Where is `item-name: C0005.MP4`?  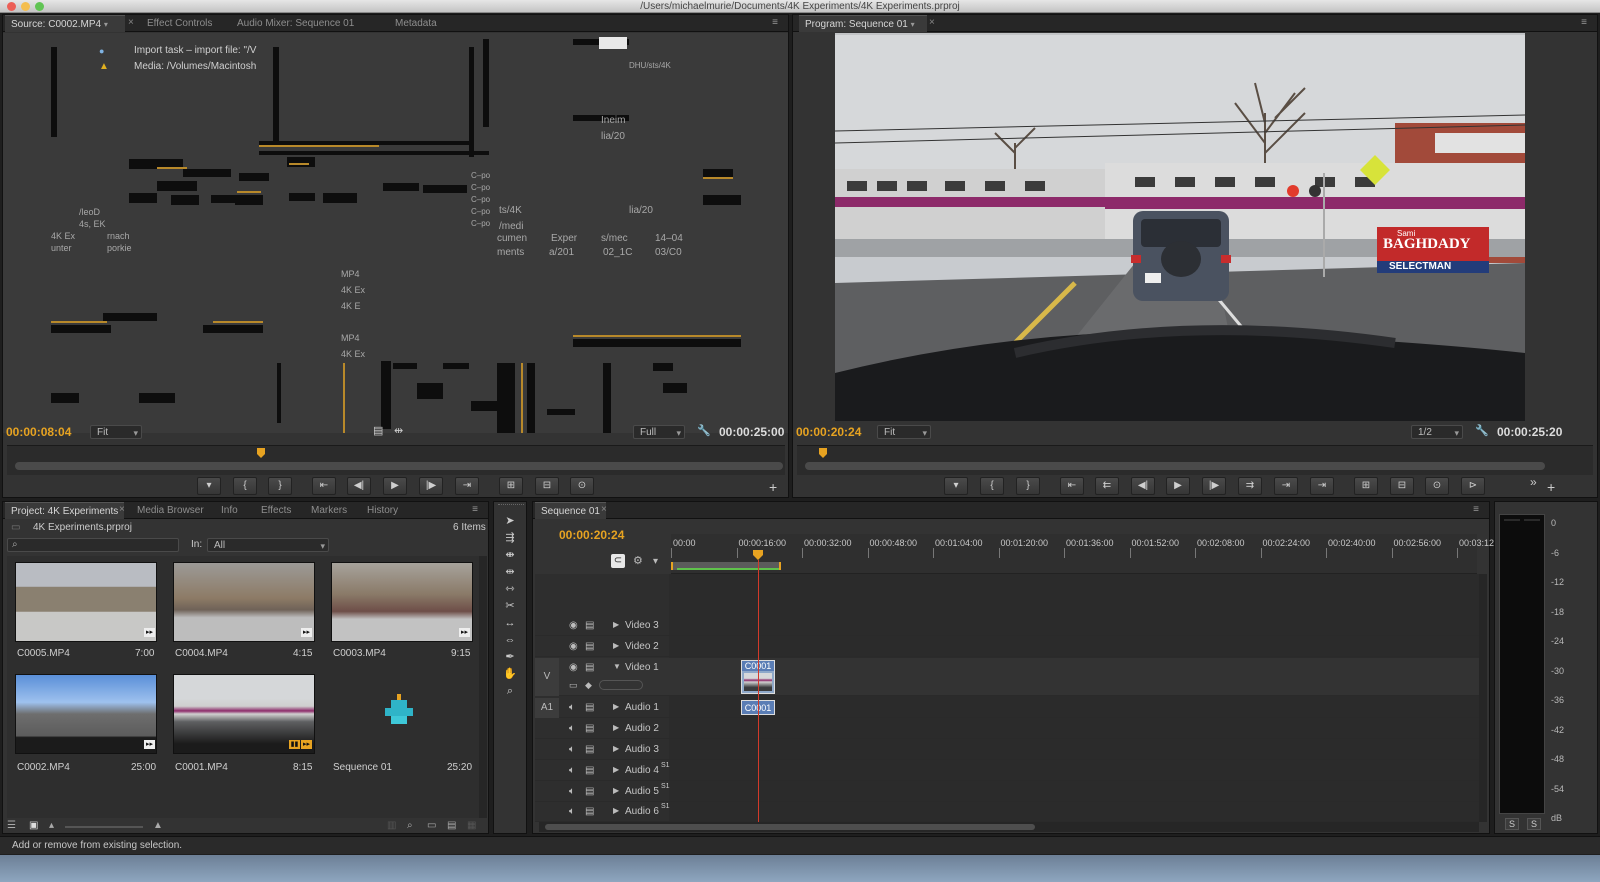
item-name: C0005.MP4 is located at coordinates (43, 653).